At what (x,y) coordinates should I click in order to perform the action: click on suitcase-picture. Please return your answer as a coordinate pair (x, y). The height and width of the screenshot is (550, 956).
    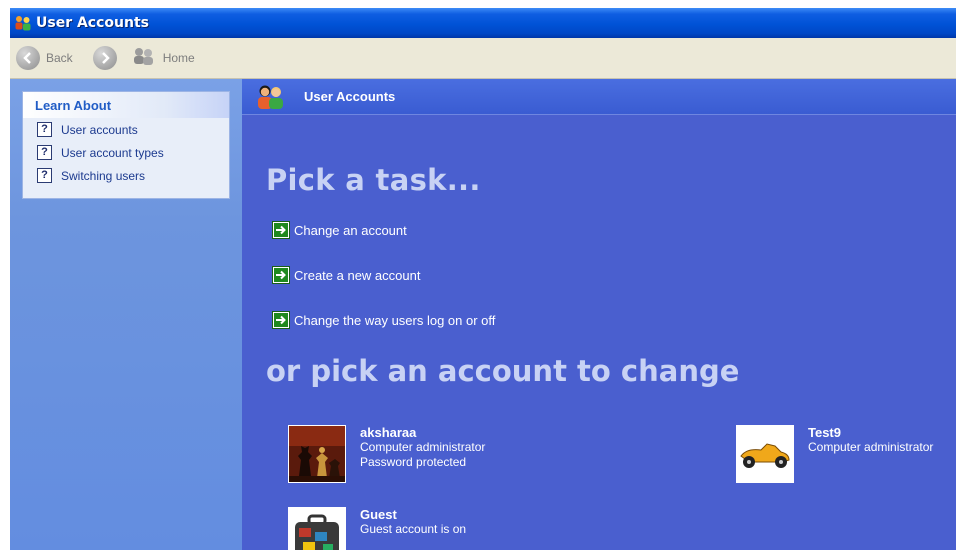
    Looking at the image, I should click on (317, 528).